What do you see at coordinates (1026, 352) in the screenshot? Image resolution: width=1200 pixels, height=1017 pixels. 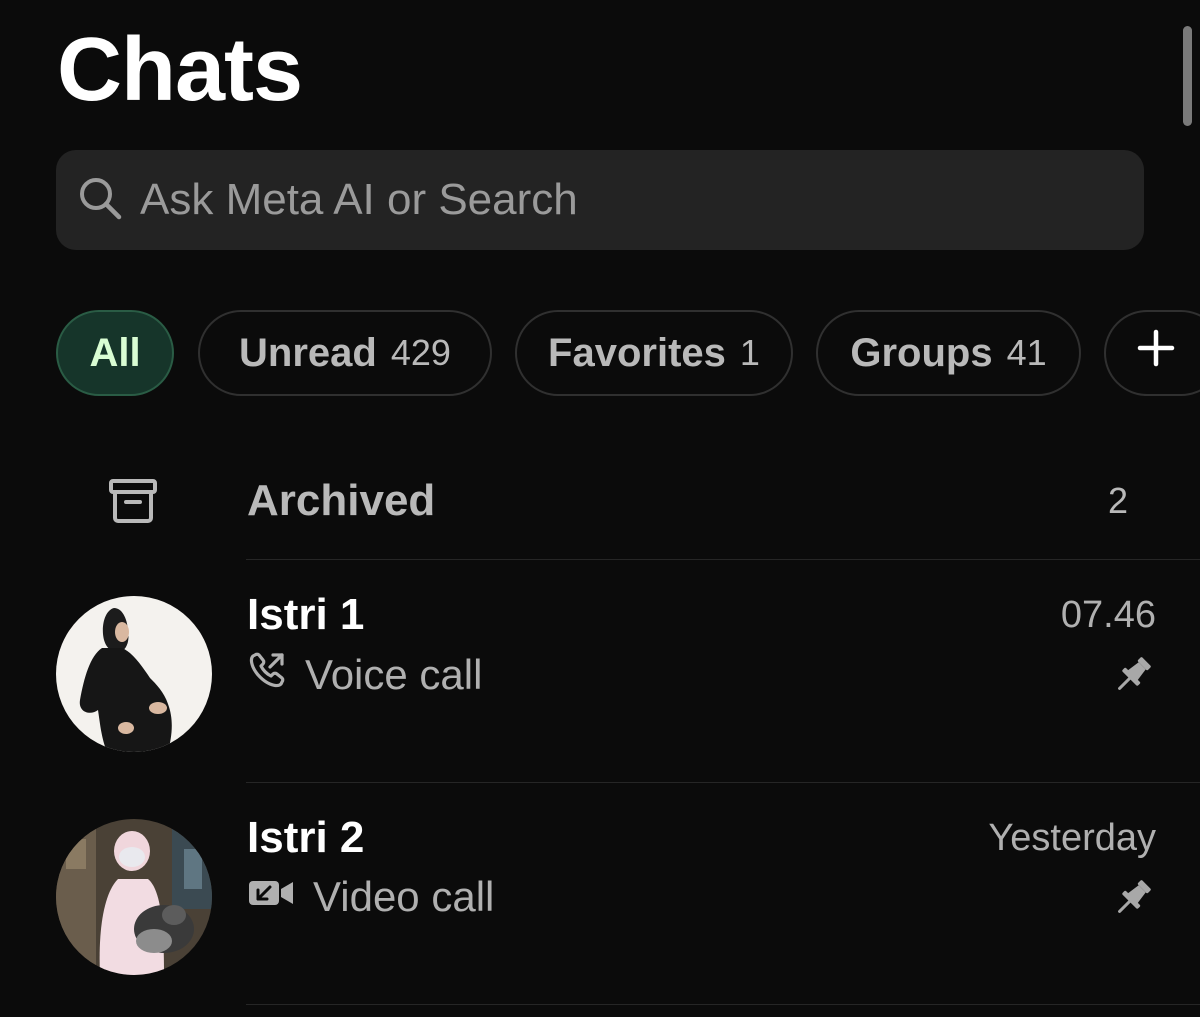 I see `filter-chip-count: 41` at bounding box center [1026, 352].